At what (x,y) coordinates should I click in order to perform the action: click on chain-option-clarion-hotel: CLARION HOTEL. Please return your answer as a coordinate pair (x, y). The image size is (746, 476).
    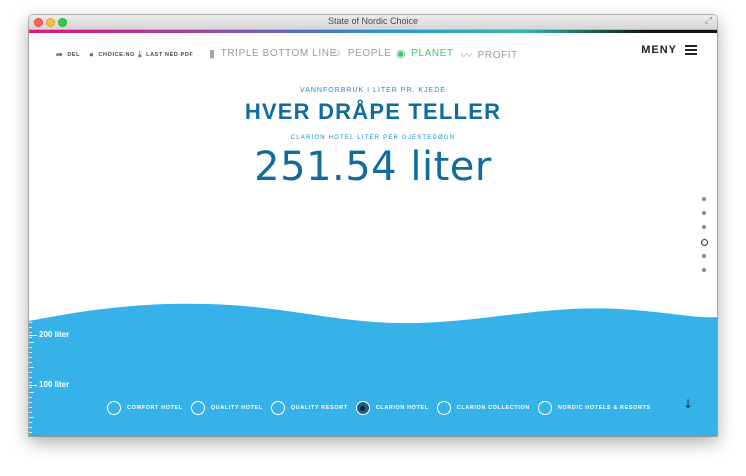
    Looking at the image, I should click on (392, 408).